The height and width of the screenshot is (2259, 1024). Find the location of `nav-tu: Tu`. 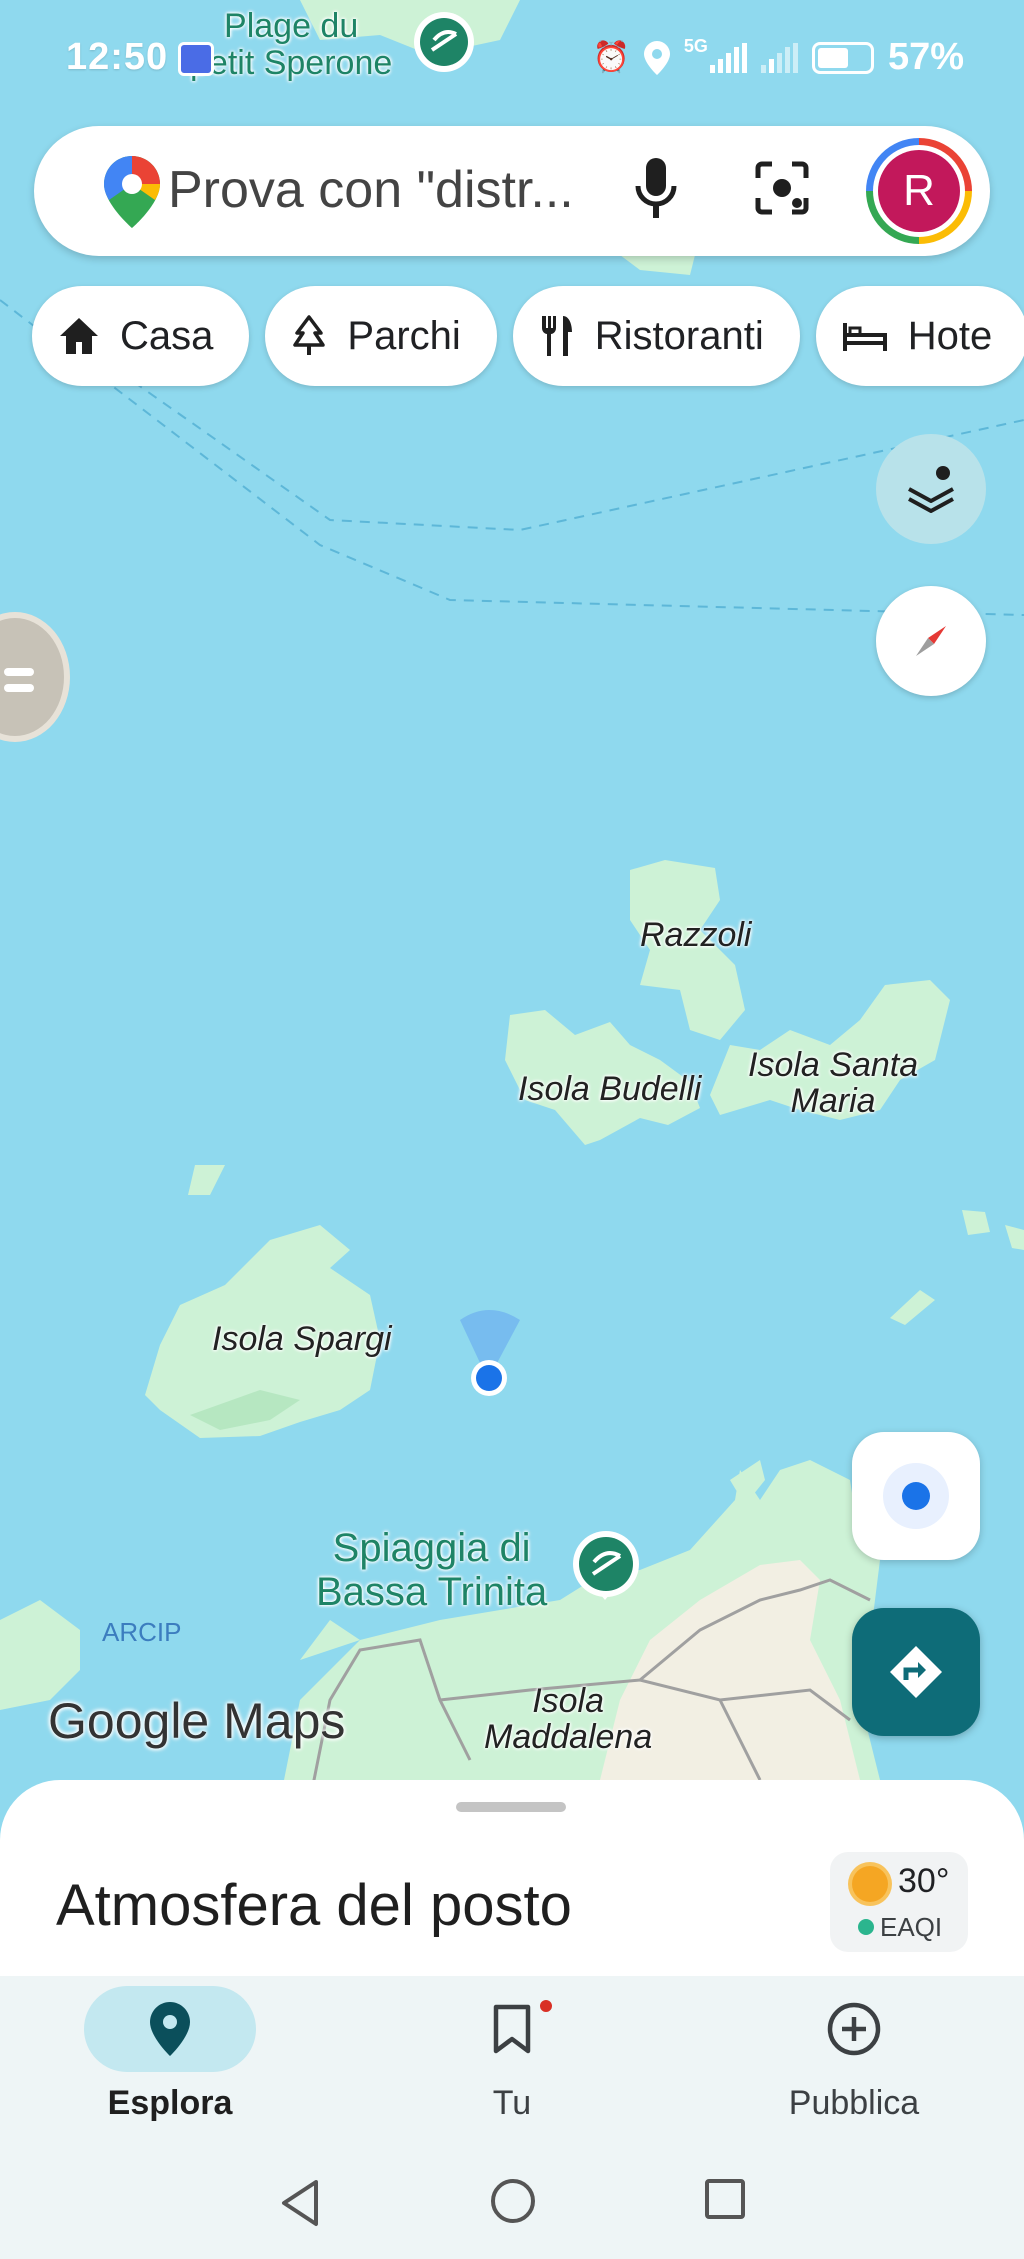

nav-tu: Tu is located at coordinates (512, 2054).